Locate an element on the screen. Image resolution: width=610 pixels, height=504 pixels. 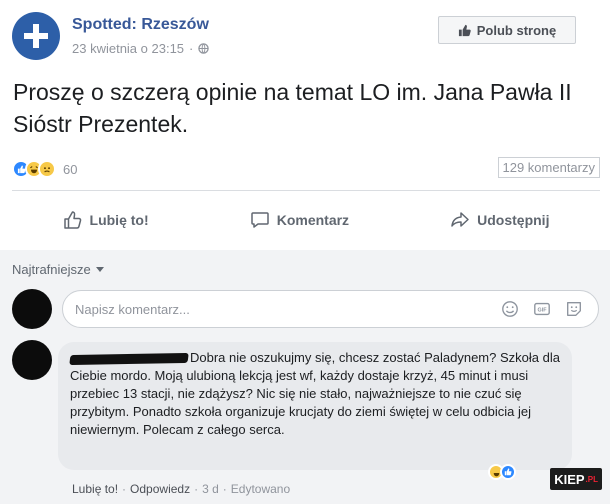
like-button: Lubię to! is located at coordinates (106, 220).